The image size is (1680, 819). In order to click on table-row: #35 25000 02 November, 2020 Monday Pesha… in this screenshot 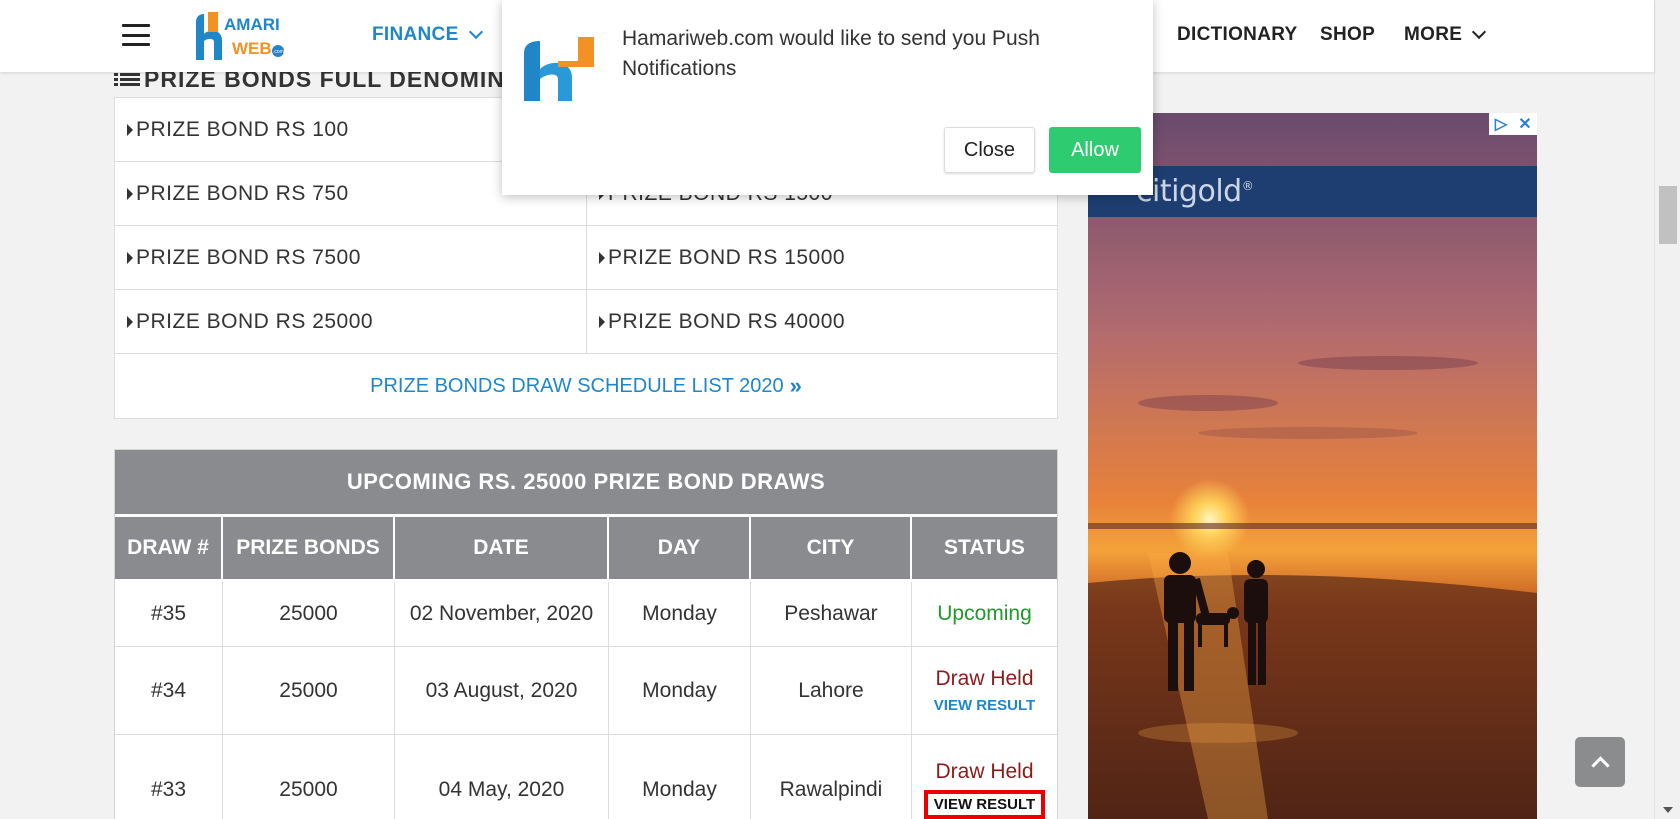, I will do `click(586, 614)`.